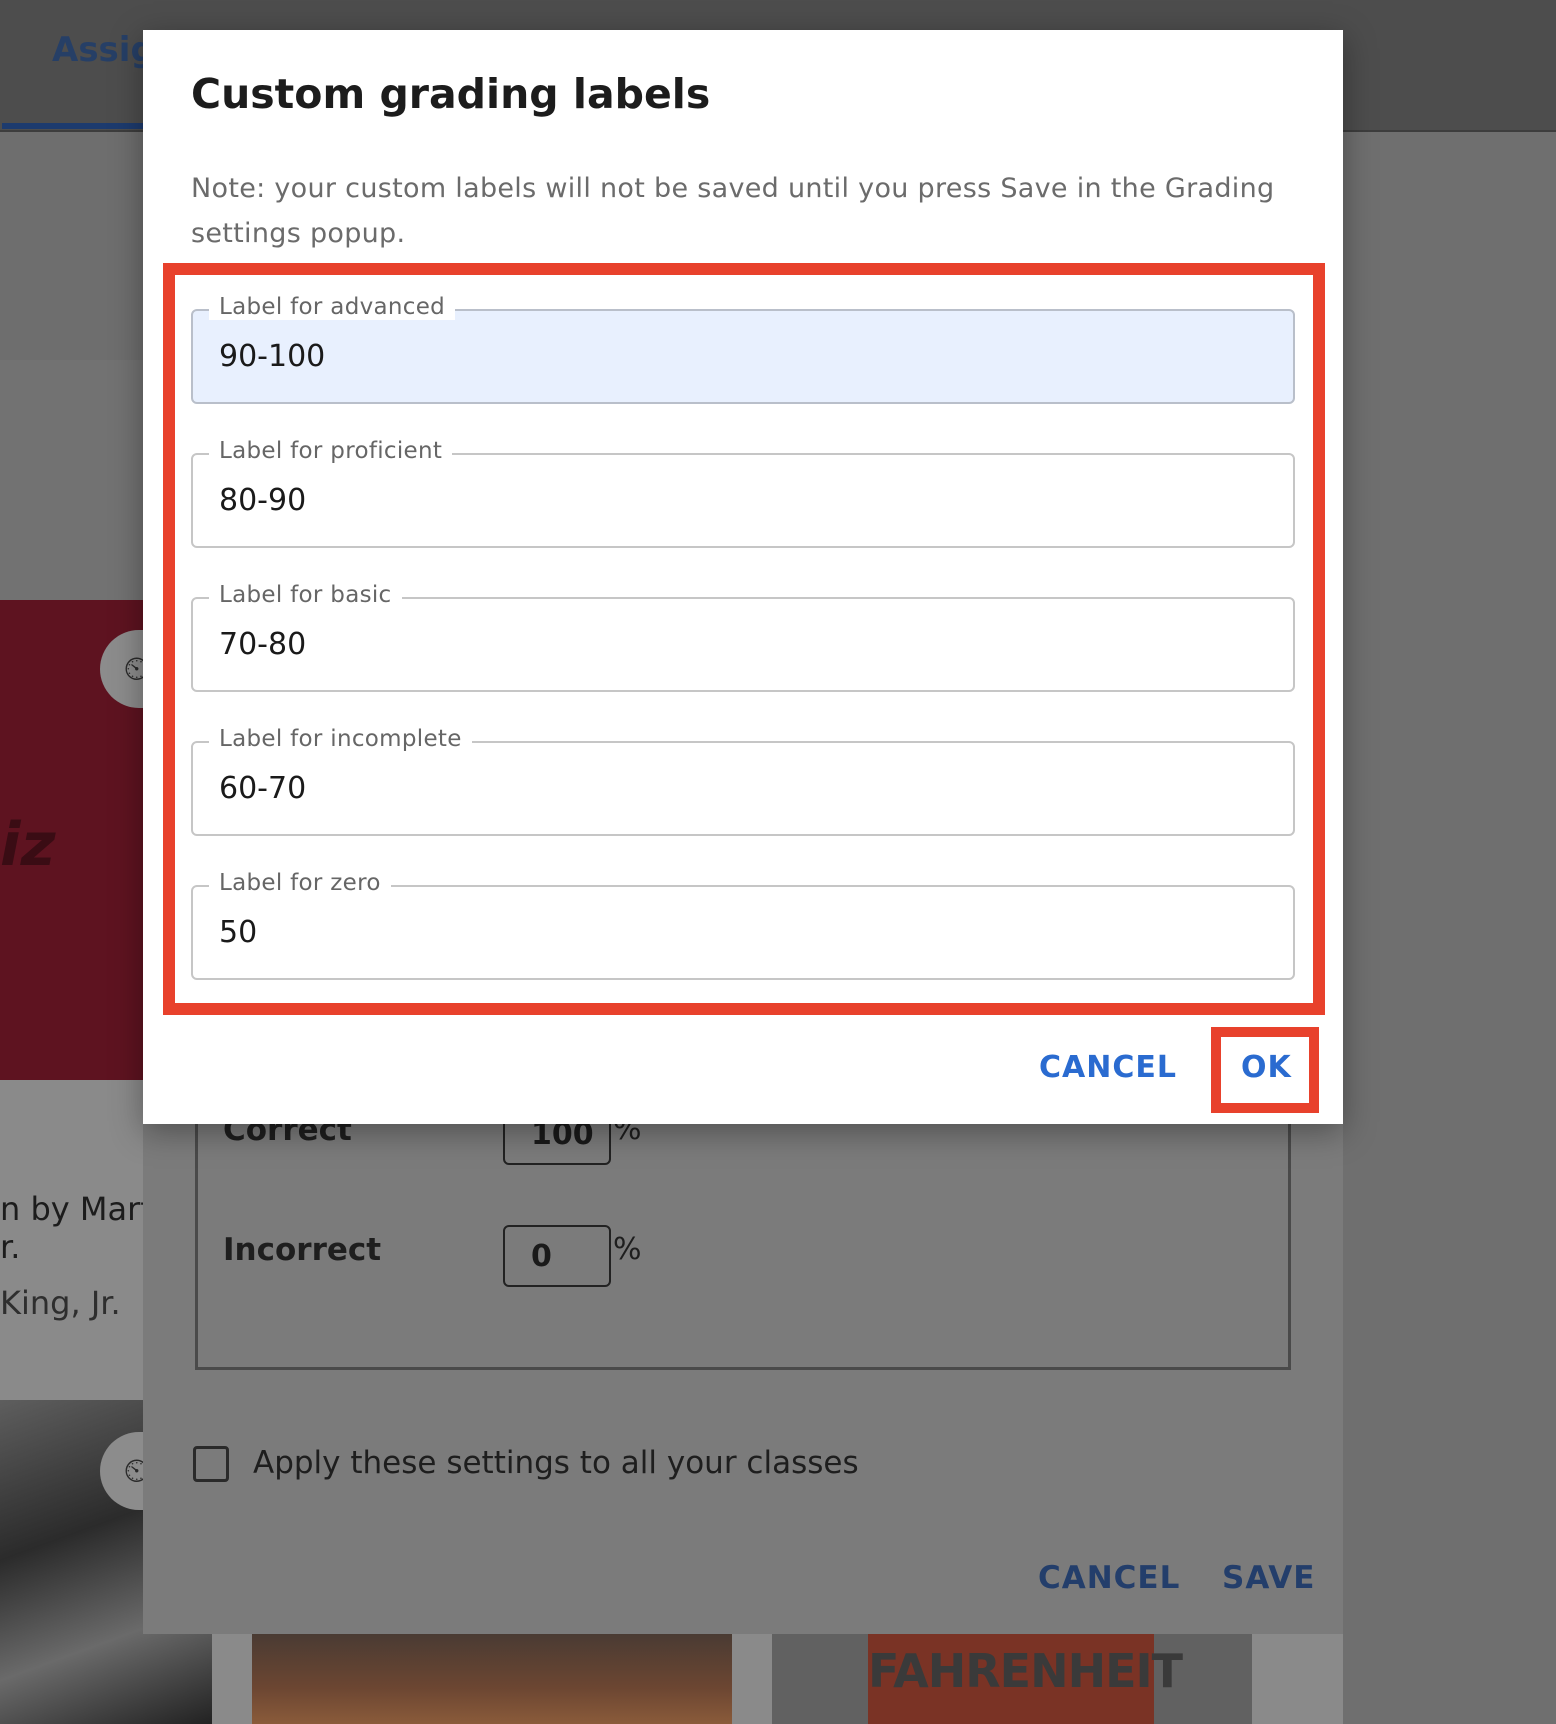 This screenshot has height=1724, width=1556. What do you see at coordinates (28, 845) in the screenshot?
I see `card-quiz-text: iz` at bounding box center [28, 845].